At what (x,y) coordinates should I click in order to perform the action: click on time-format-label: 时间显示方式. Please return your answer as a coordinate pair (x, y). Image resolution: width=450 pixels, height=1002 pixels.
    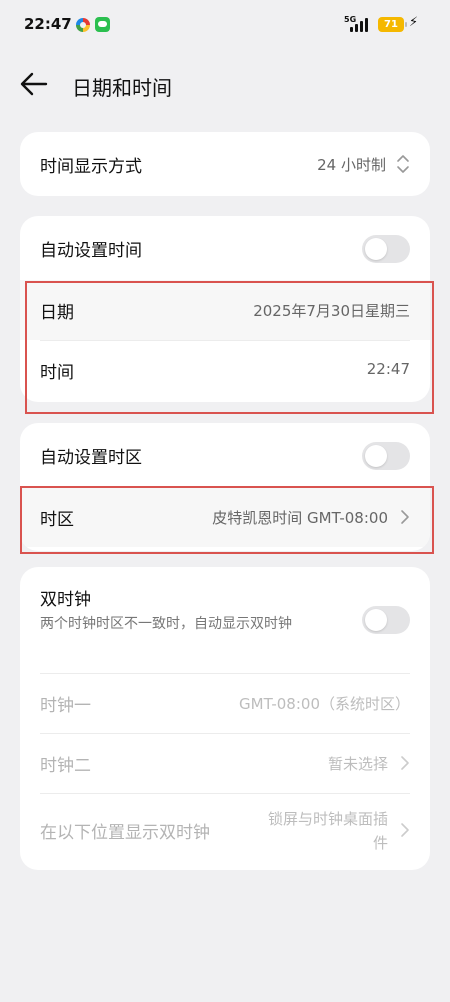
    Looking at the image, I should click on (91, 167).